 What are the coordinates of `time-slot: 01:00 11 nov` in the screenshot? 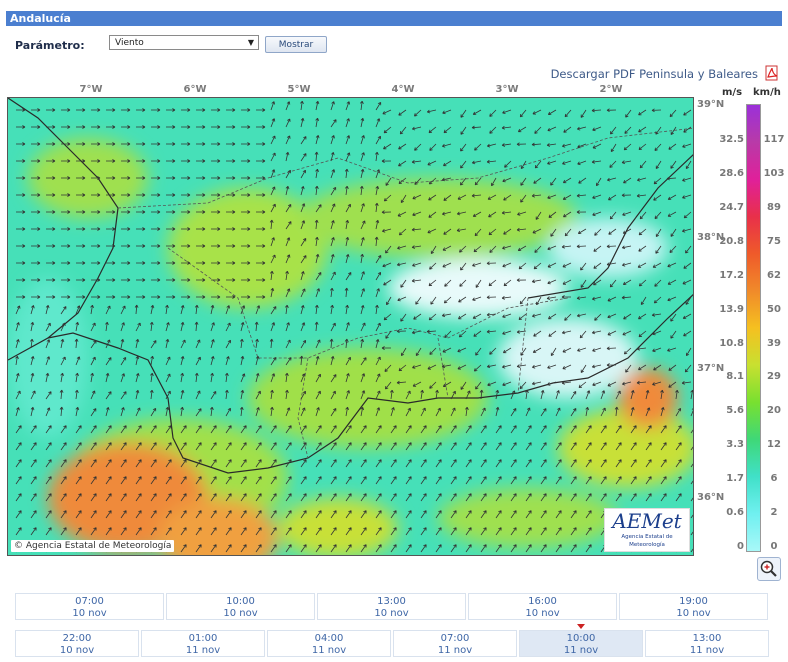 It's located at (203, 643).